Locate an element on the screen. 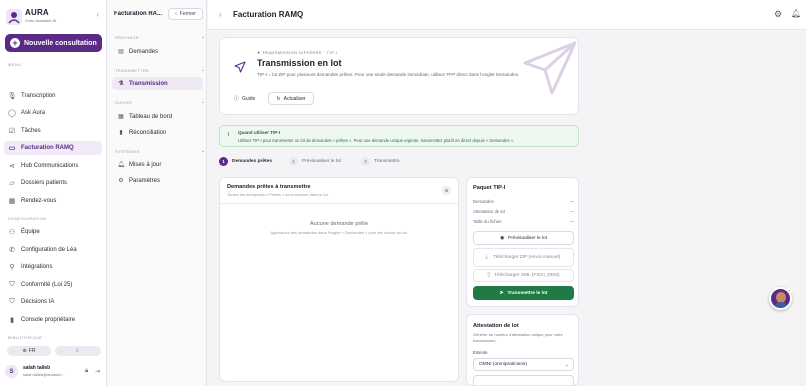 This screenshot has height=386, width=806. subnav-item-demandes: ▤ Demandes is located at coordinates (157, 51).